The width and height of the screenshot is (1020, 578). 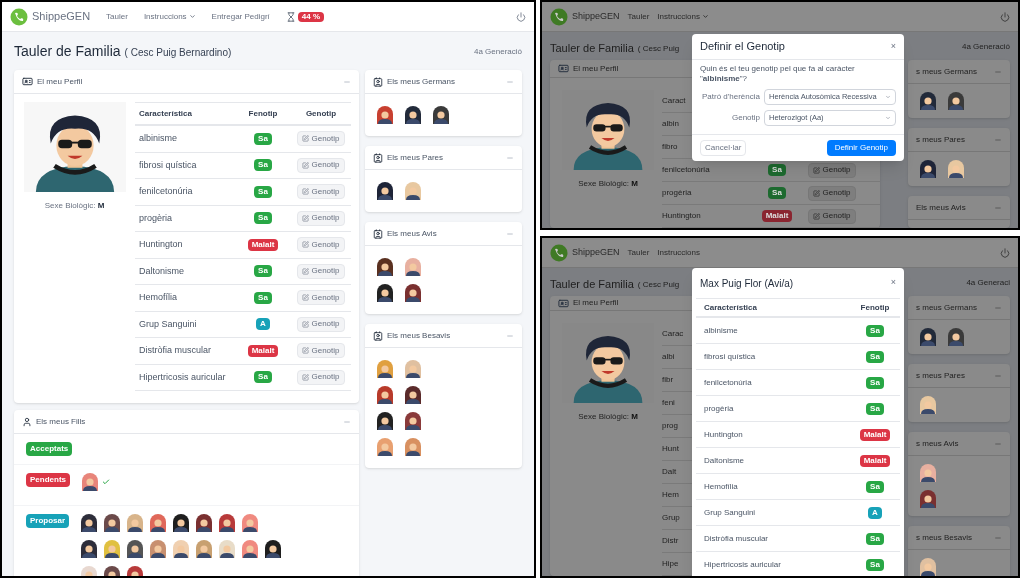 I want to click on timer-badge: 44 %, so click(x=311, y=16).